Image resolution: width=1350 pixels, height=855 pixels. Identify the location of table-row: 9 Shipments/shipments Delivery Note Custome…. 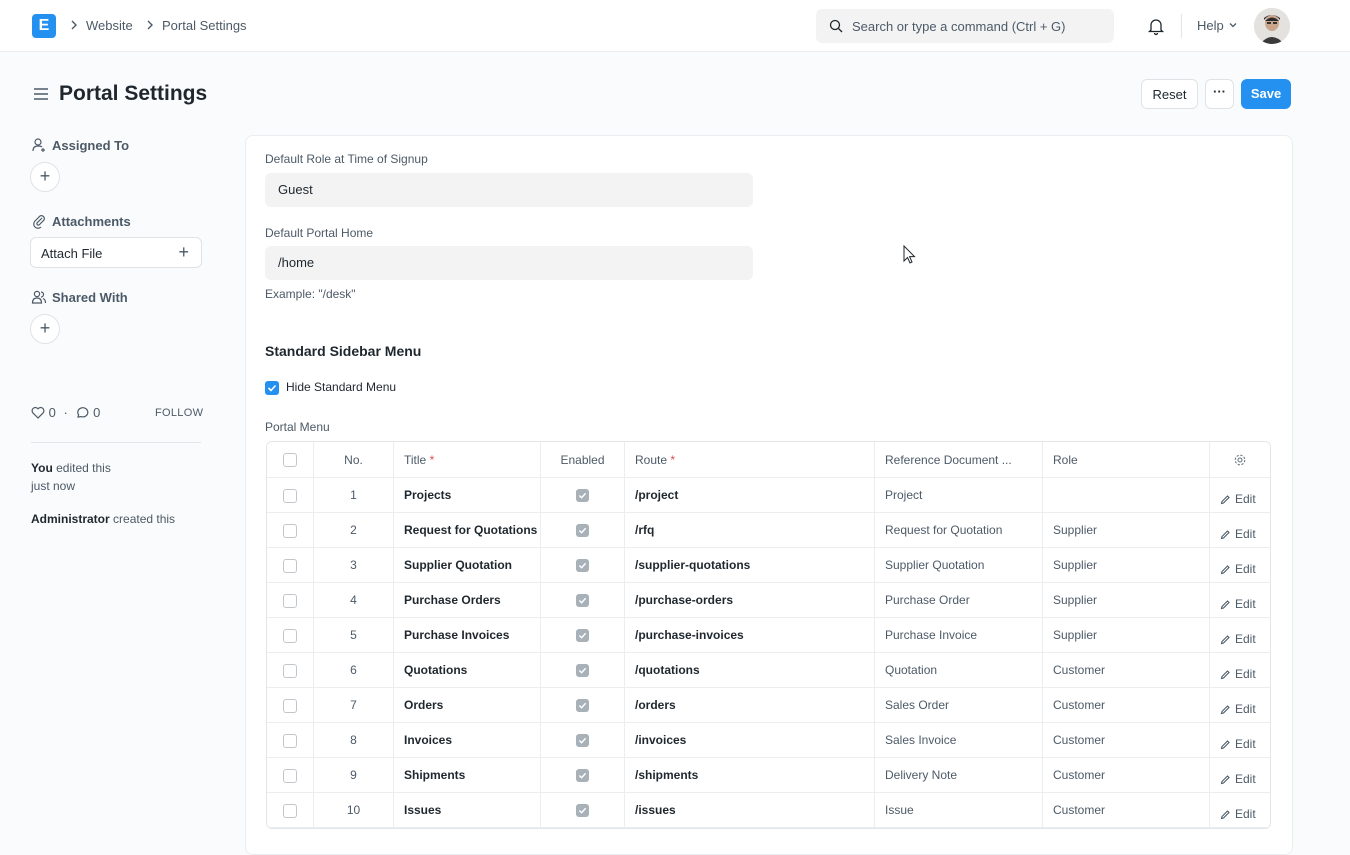
(768, 775).